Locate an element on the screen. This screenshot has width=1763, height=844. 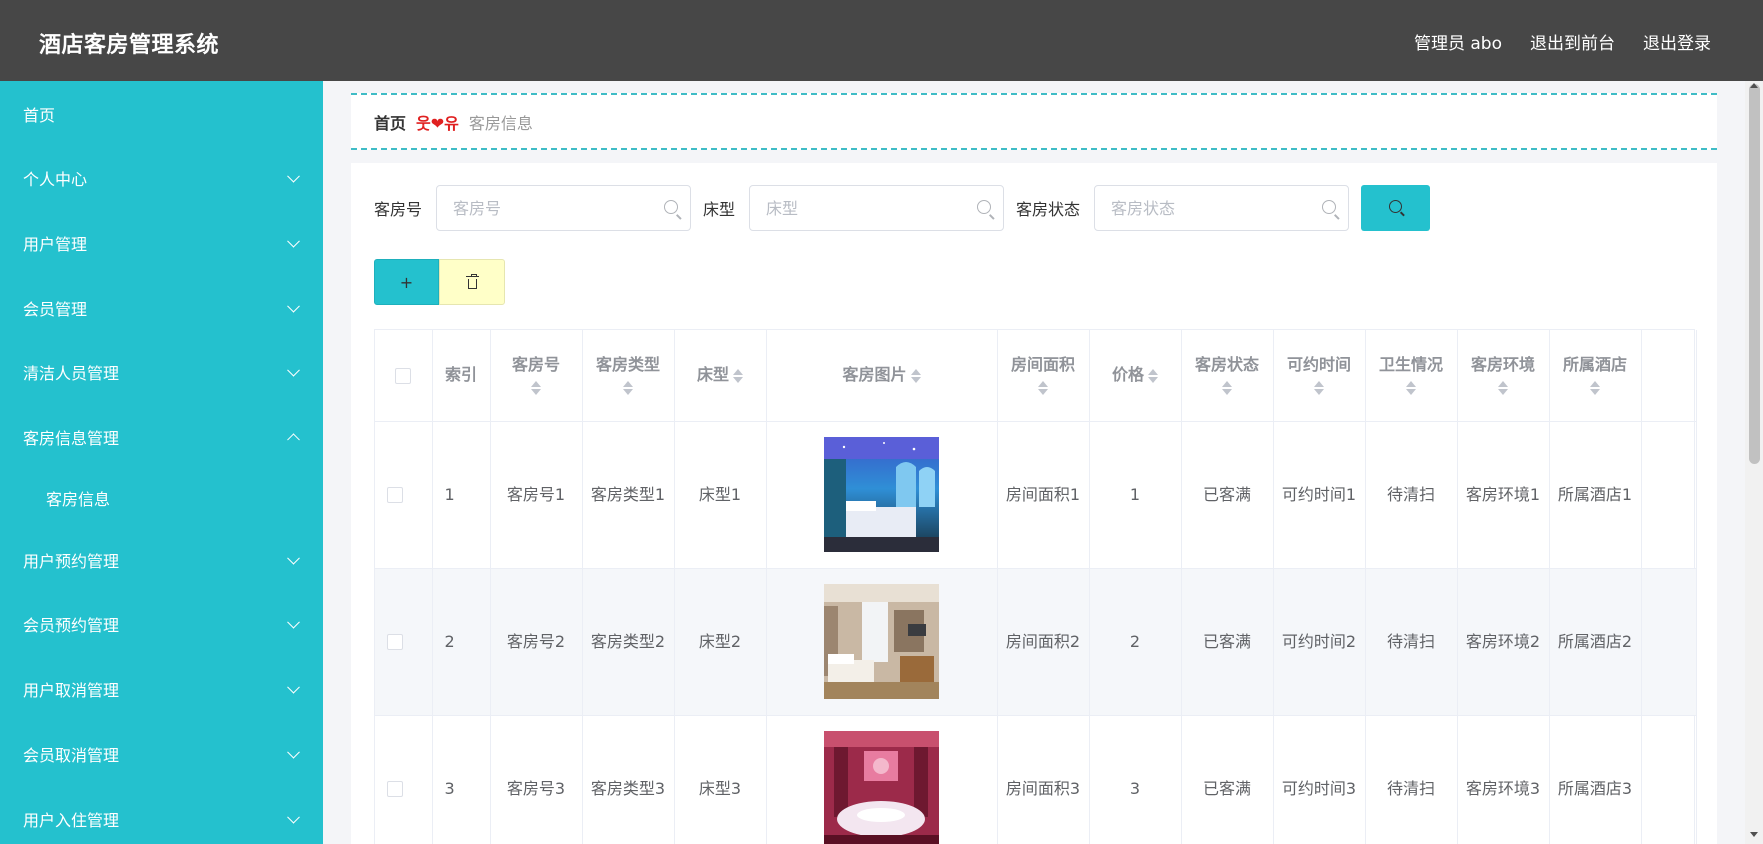
room-photo-beige is located at coordinates (881, 641).